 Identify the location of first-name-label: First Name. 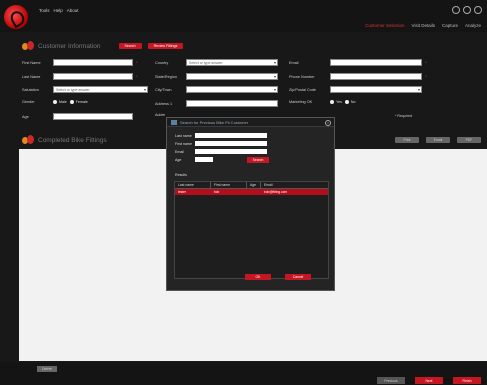
(31, 62).